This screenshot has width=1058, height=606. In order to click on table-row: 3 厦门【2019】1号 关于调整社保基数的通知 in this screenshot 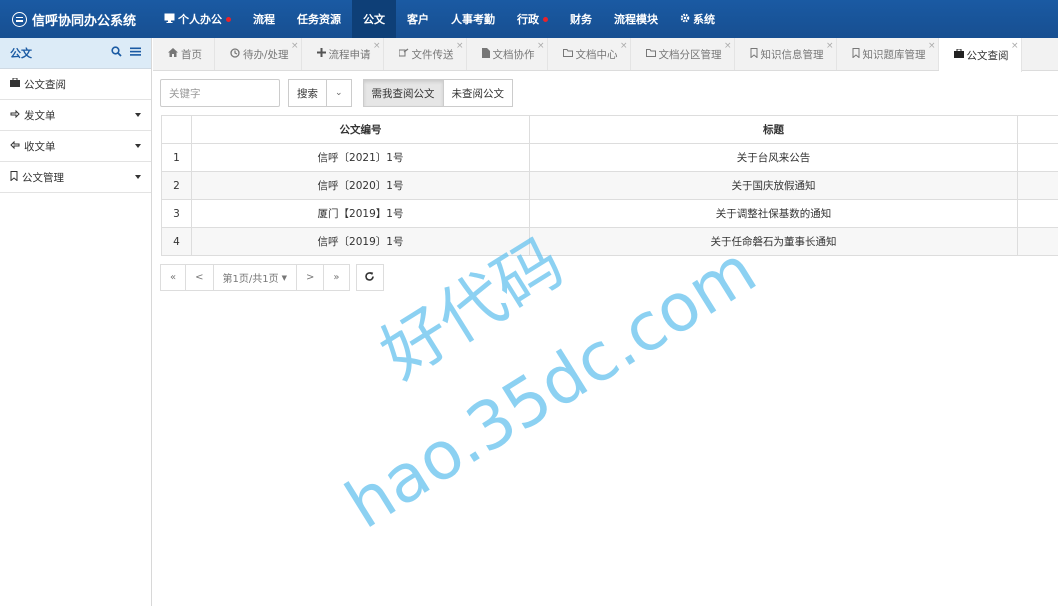, I will do `click(609, 213)`.